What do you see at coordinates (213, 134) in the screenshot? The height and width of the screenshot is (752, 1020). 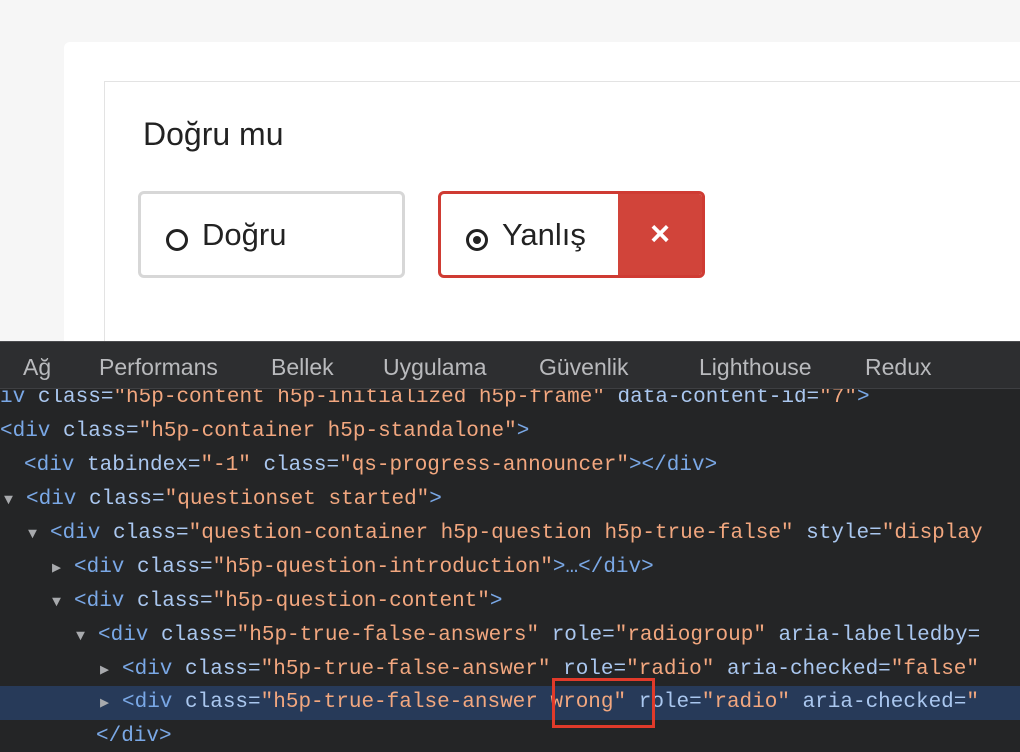 I see `question-title: Doğru mu` at bounding box center [213, 134].